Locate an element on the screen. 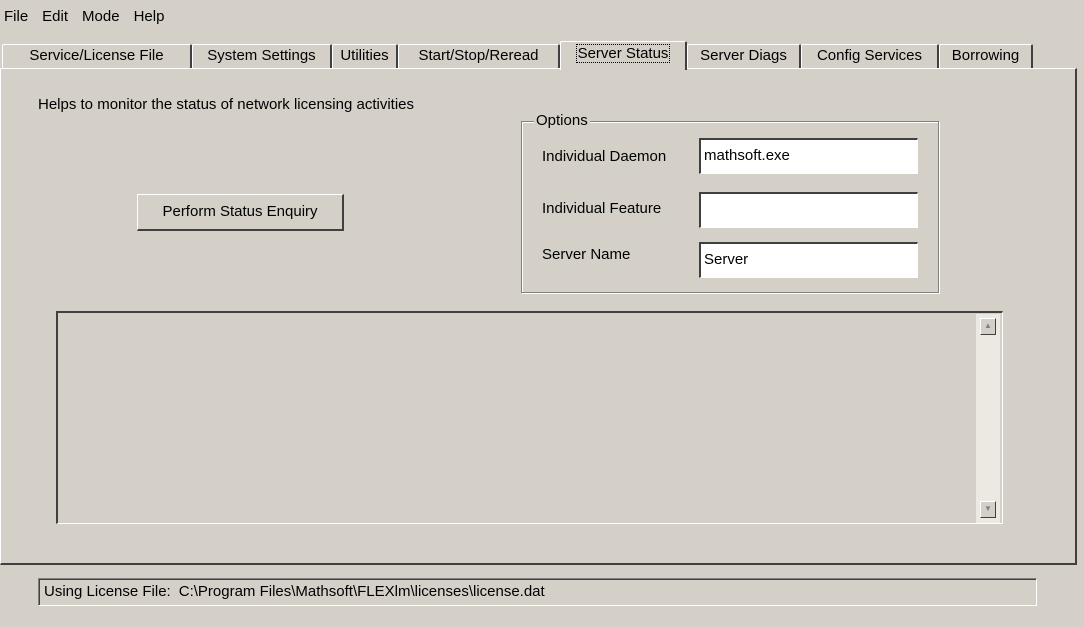 The height and width of the screenshot is (627, 1084). server-name-label: Server Name is located at coordinates (586, 254).